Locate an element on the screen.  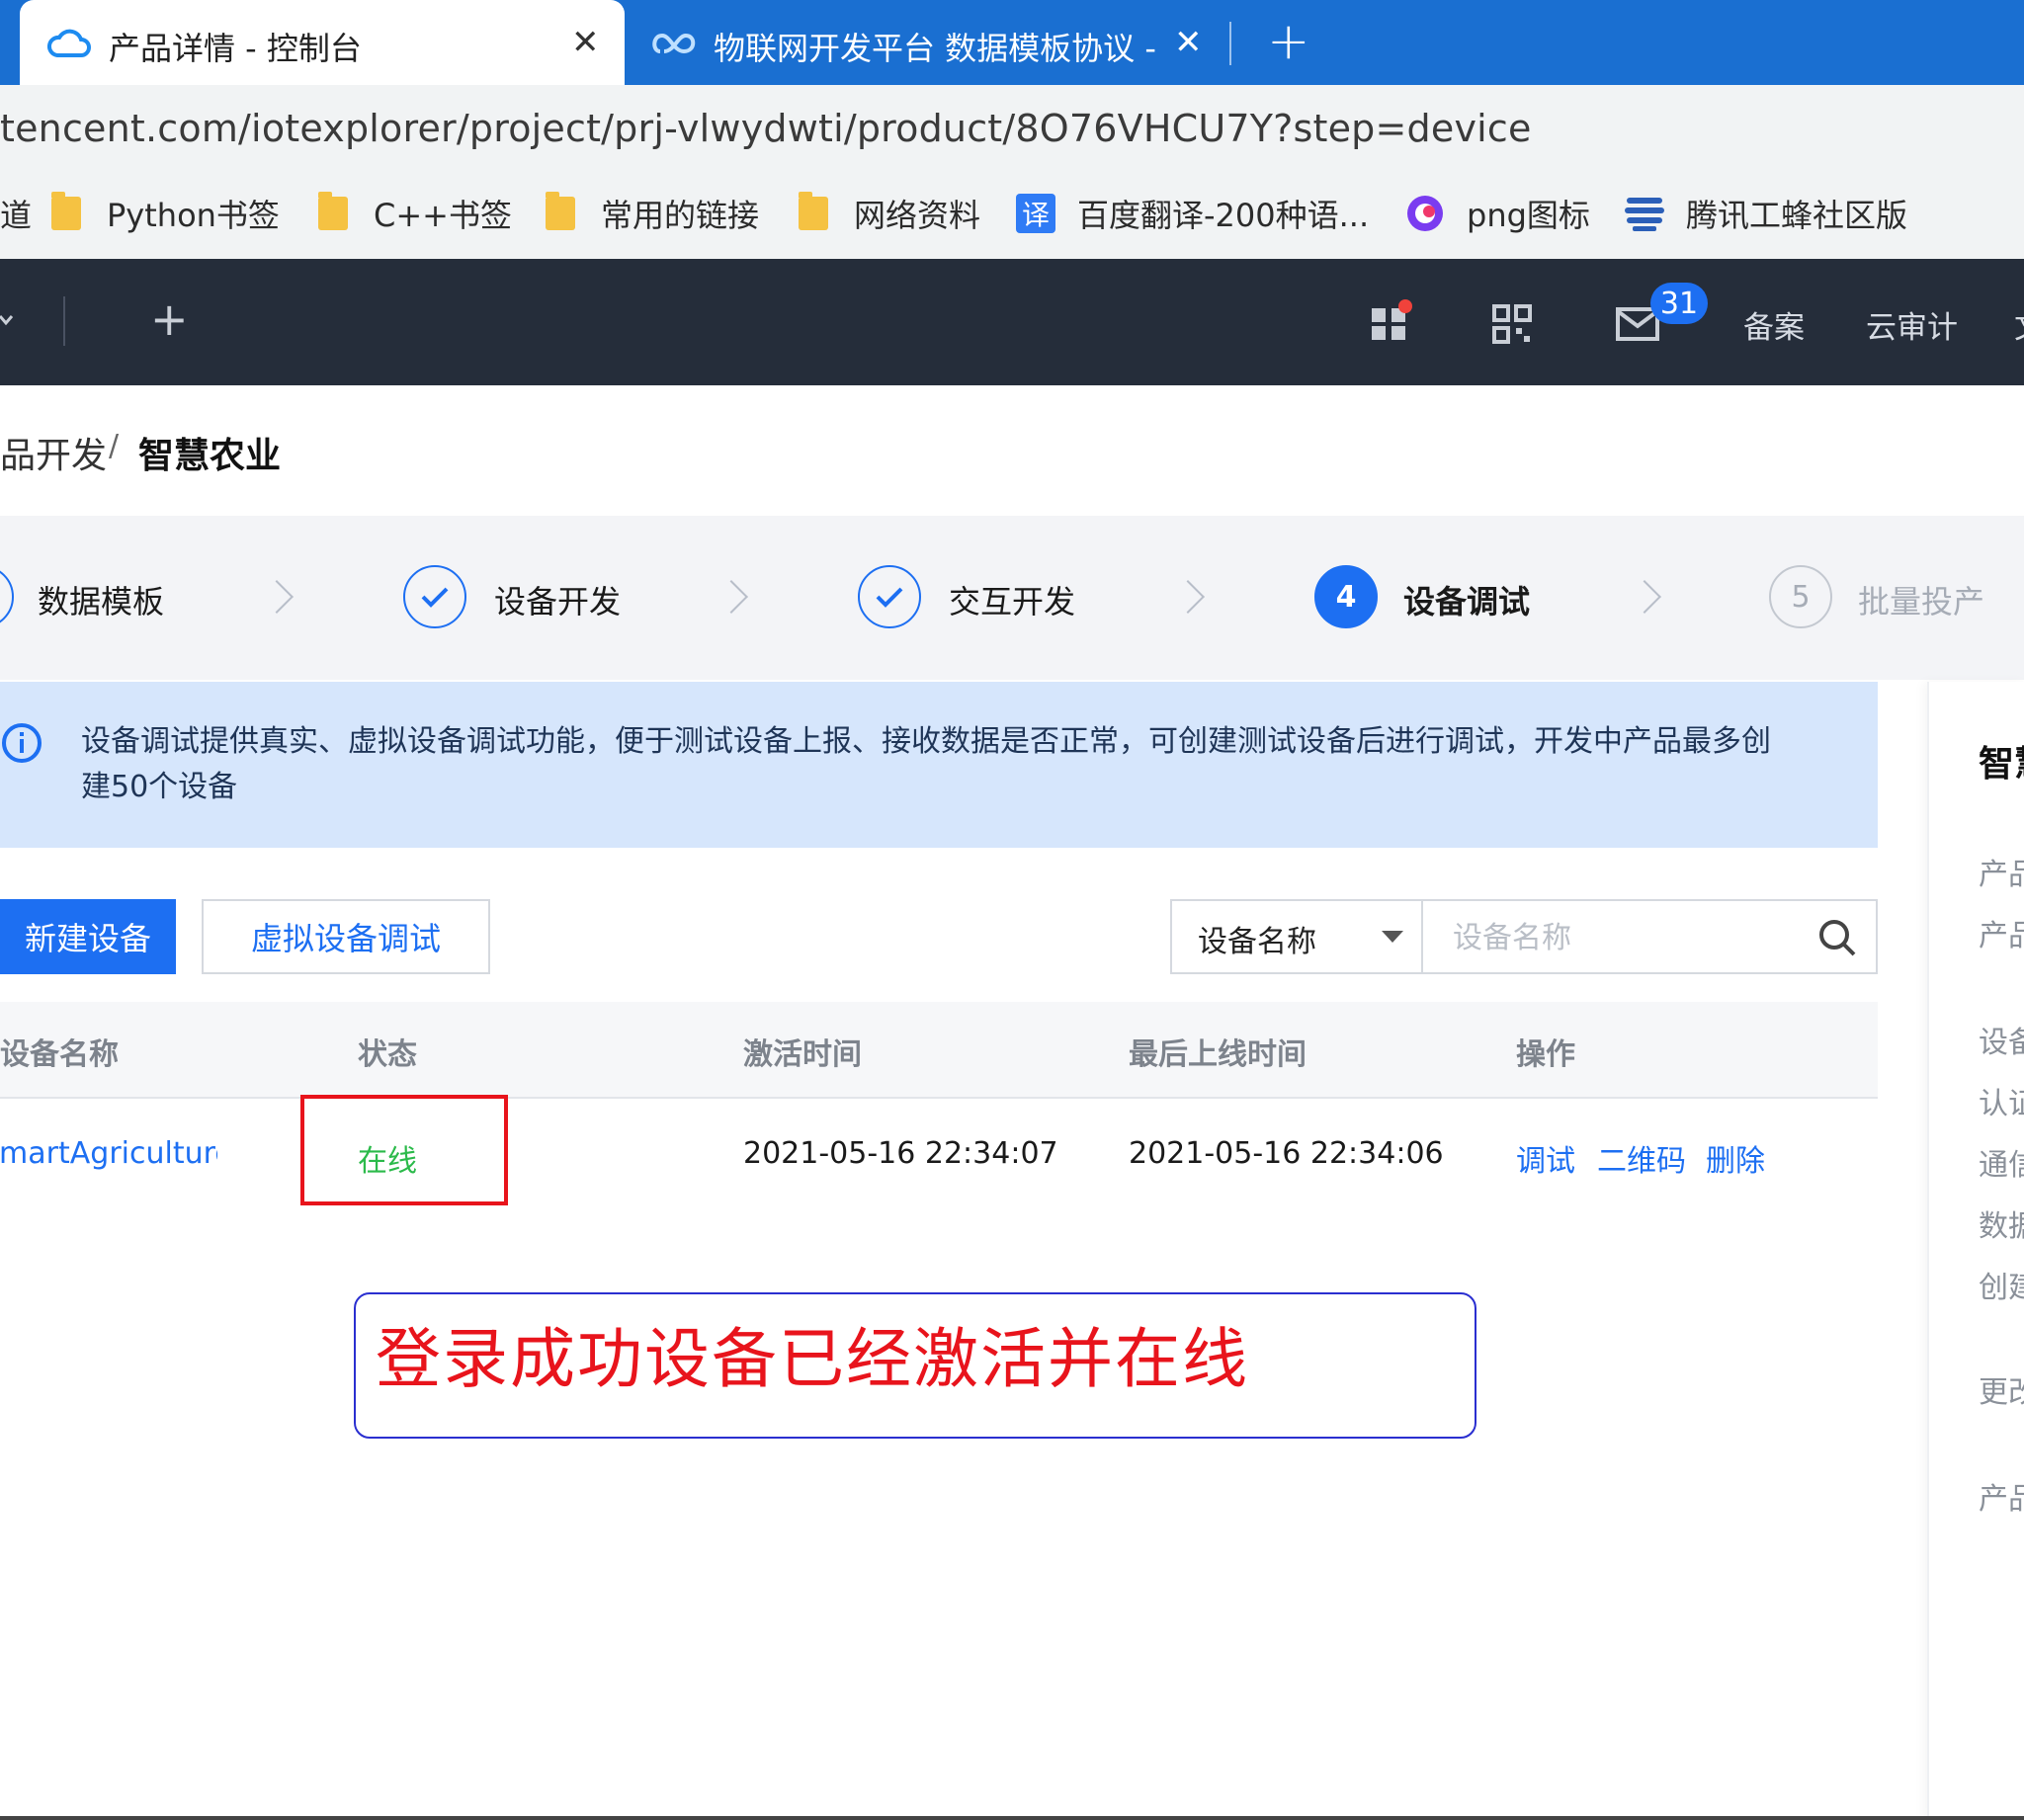
search-box is located at coordinates (1649, 936).